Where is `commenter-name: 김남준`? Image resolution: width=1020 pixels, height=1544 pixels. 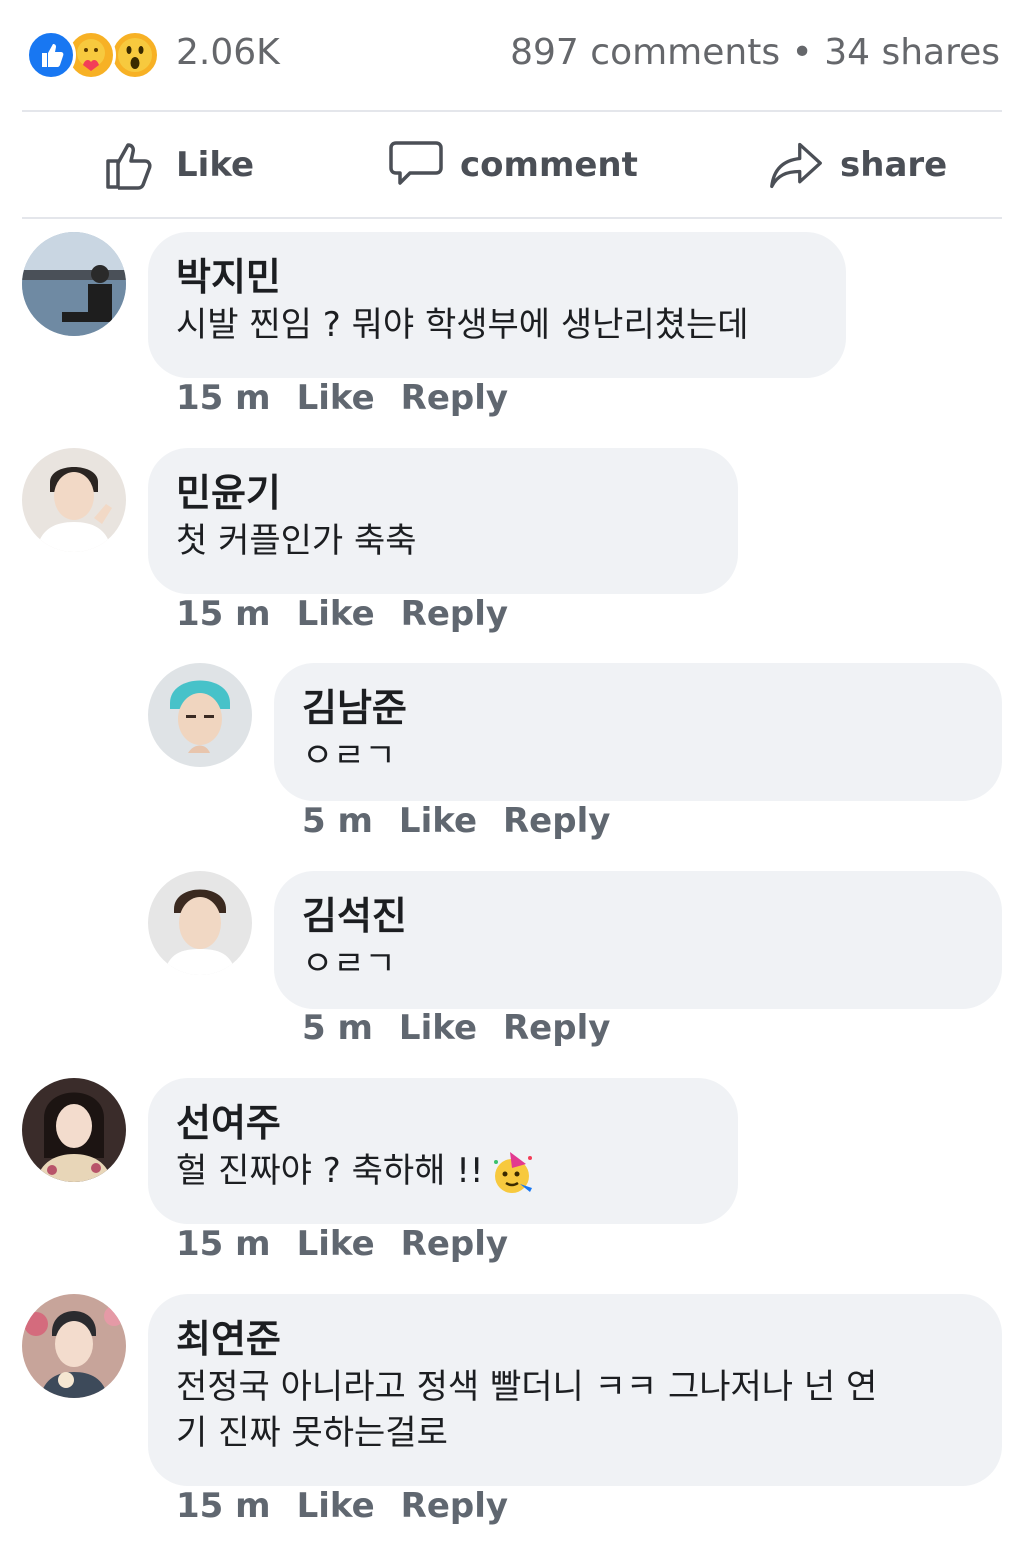
commenter-name: 김남준 is located at coordinates (638, 708).